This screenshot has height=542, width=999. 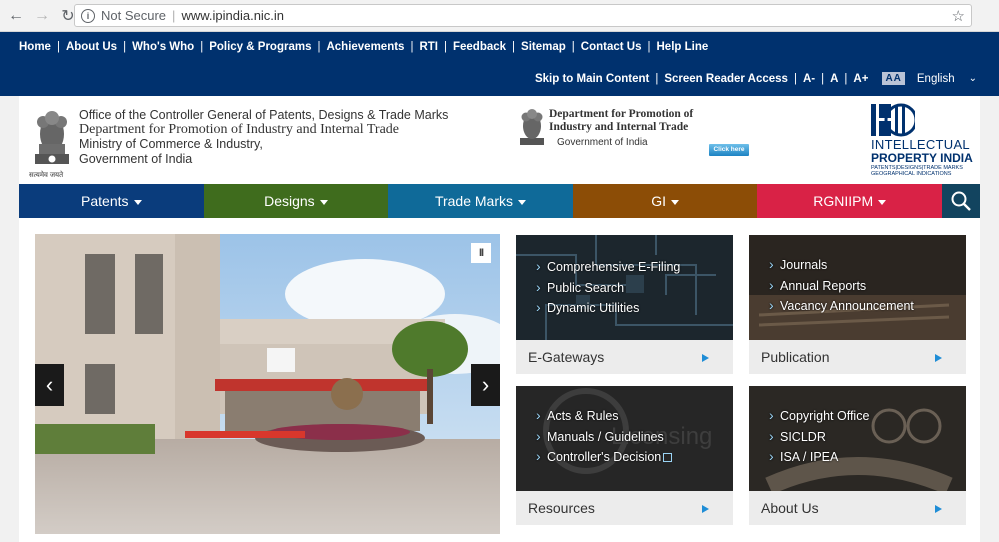 What do you see at coordinates (683, 47) in the screenshot?
I see `nav-help-line: Help Line` at bounding box center [683, 47].